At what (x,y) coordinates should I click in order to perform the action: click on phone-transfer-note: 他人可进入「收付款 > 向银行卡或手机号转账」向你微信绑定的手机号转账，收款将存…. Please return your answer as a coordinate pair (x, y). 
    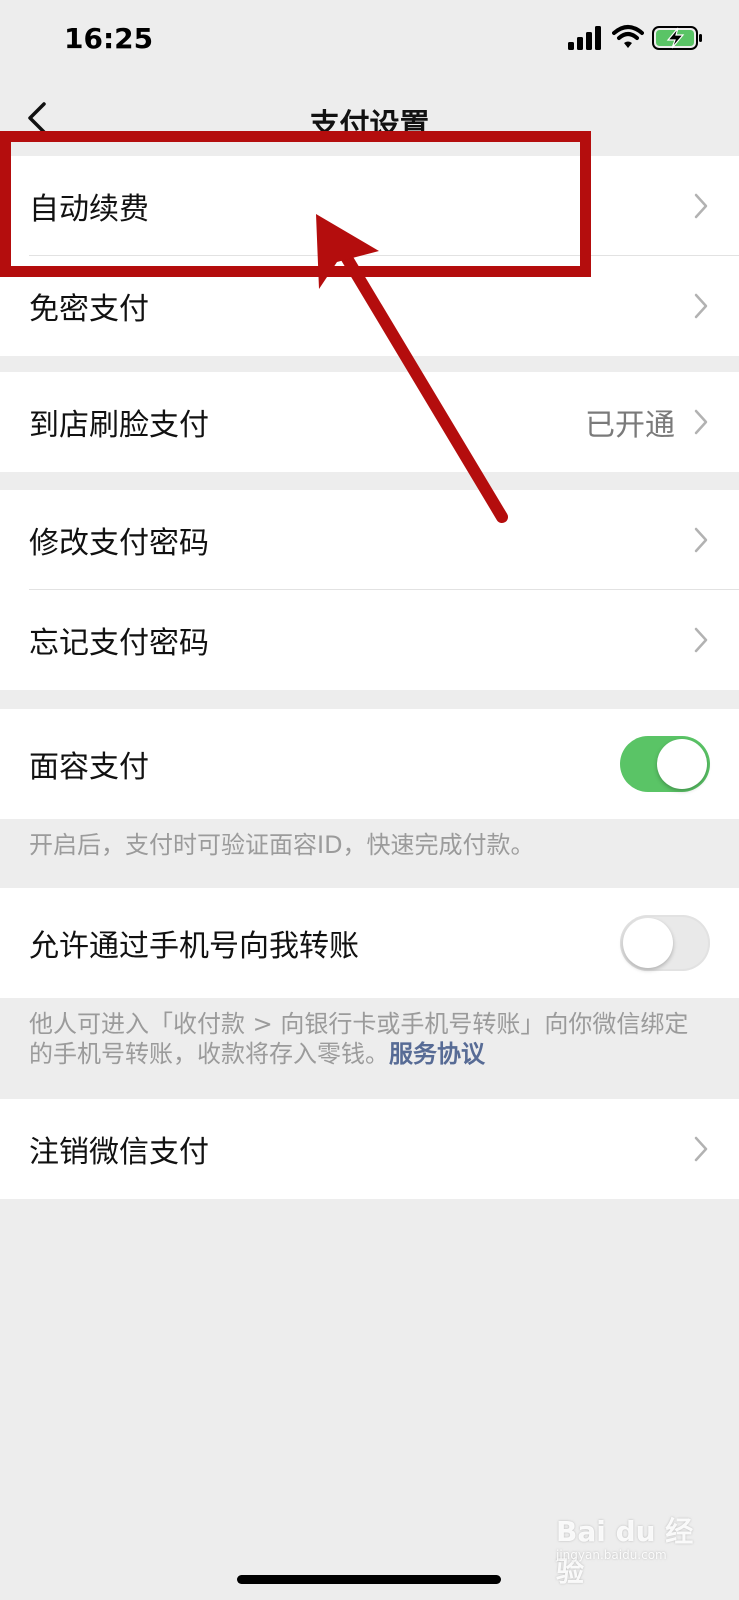
    Looking at the image, I should click on (369, 1039).